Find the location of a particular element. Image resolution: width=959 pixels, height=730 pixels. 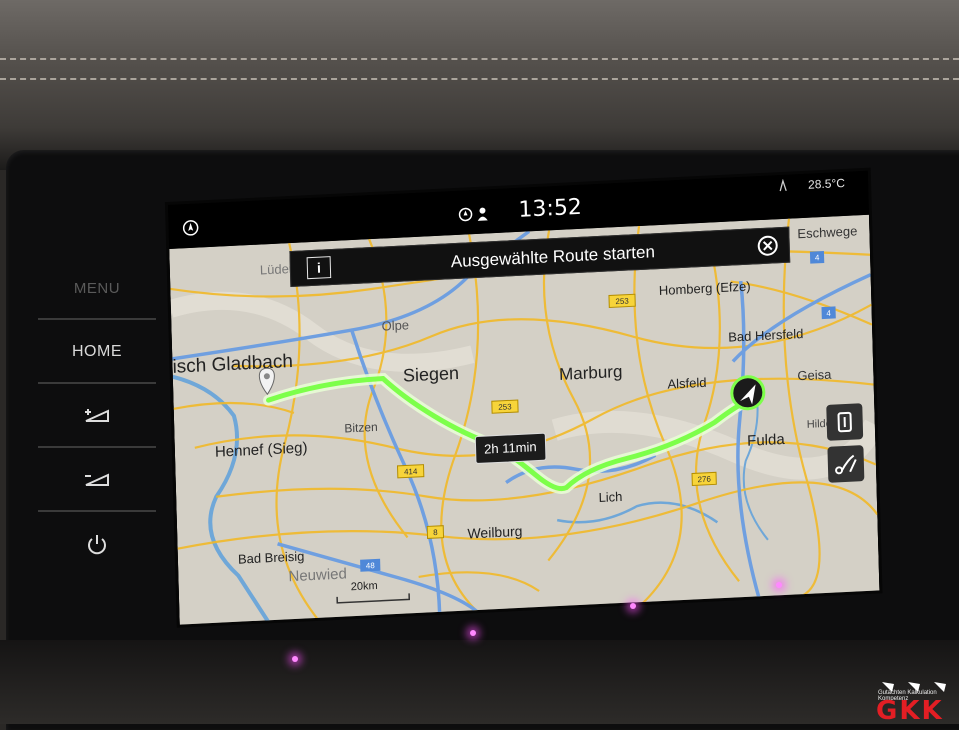

road-badge: 8 is located at coordinates (435, 532).